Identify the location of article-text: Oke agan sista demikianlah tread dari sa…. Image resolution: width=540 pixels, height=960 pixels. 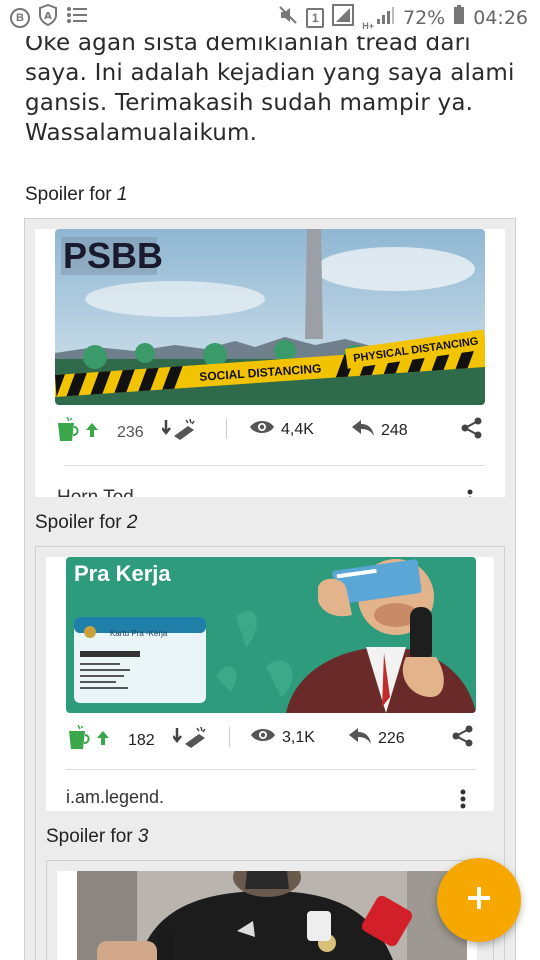
(270, 88).